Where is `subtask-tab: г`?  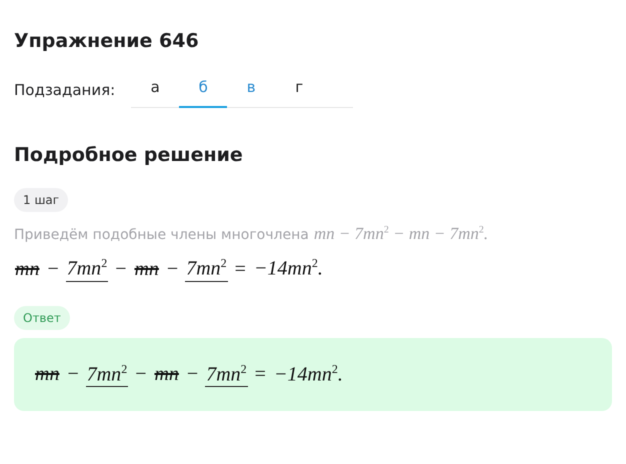
subtask-tab: г is located at coordinates (299, 90).